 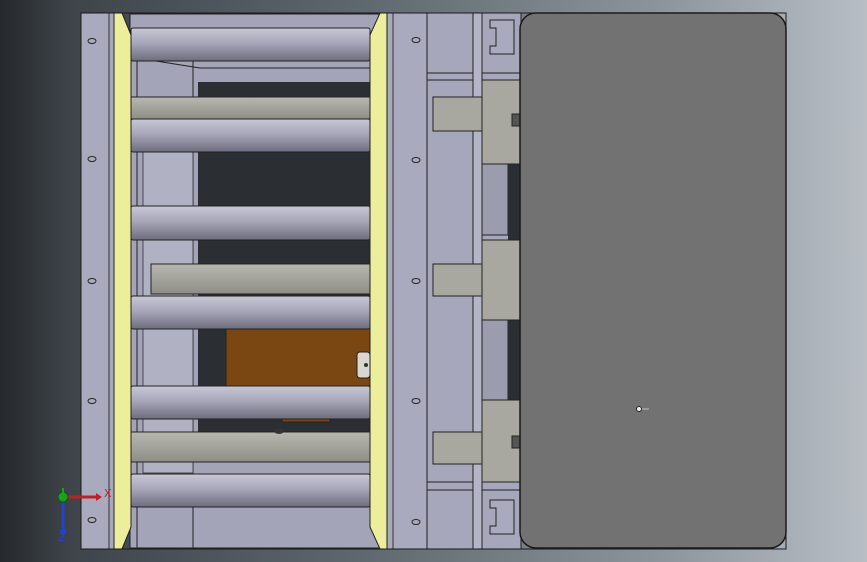 I want to click on motor-bracket, so click(x=298, y=357).